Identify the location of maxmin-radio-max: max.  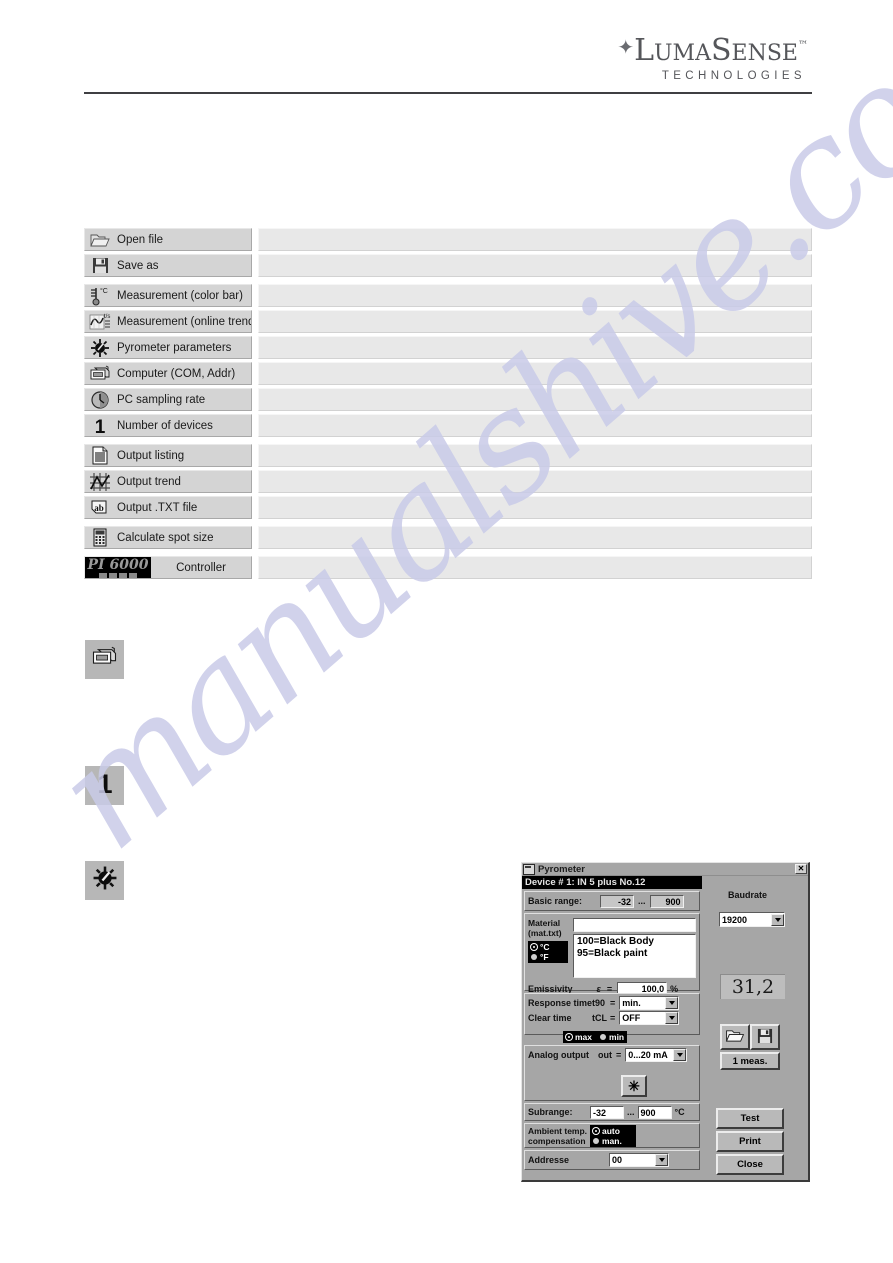
(579, 1037).